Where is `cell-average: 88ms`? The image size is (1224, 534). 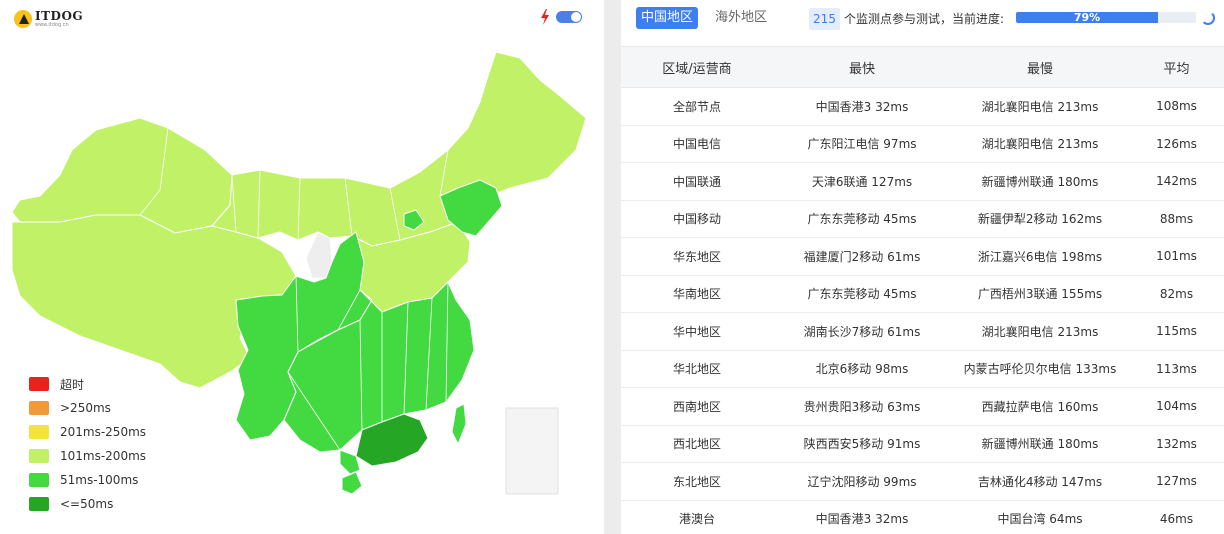
cell-average: 88ms is located at coordinates (1176, 219).